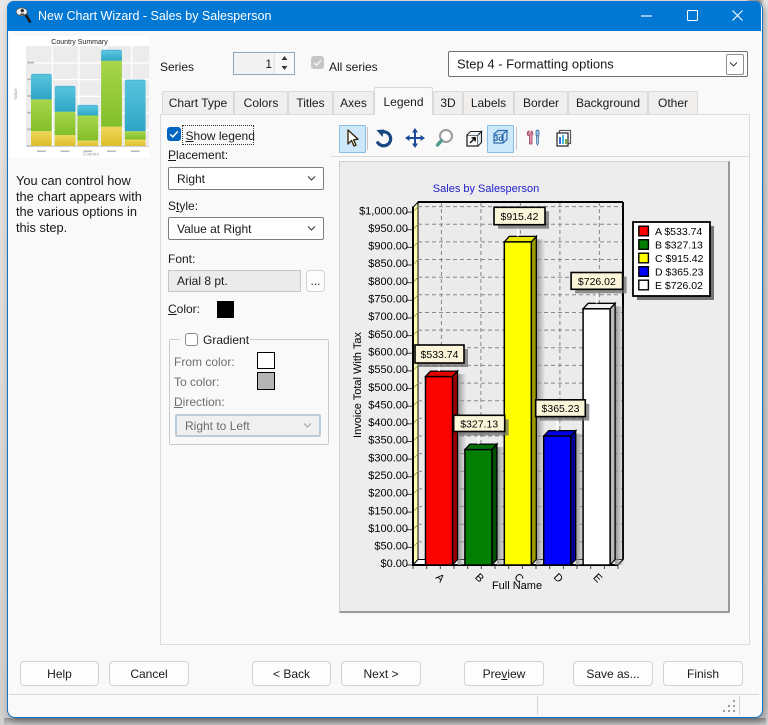 The width and height of the screenshot is (768, 725). Describe the element at coordinates (388, 405) in the screenshot. I see `svg-text: $450.00` at that location.